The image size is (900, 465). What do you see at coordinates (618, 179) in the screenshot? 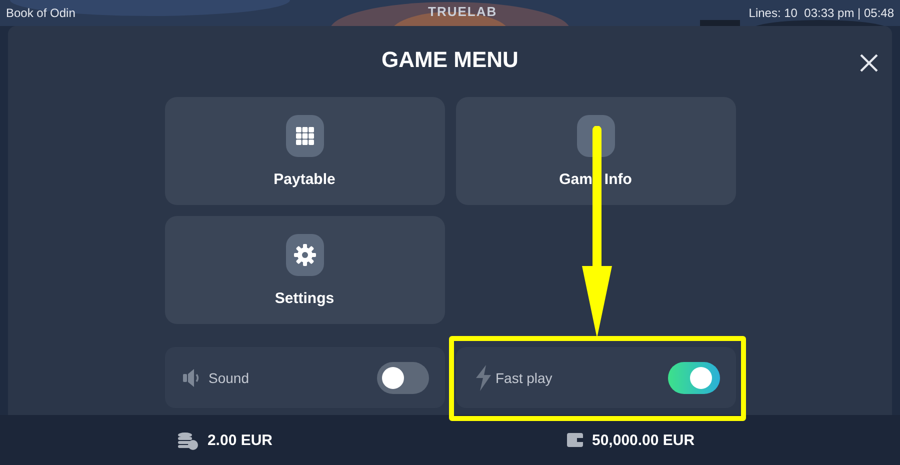
I see `card-label: Info` at bounding box center [618, 179].